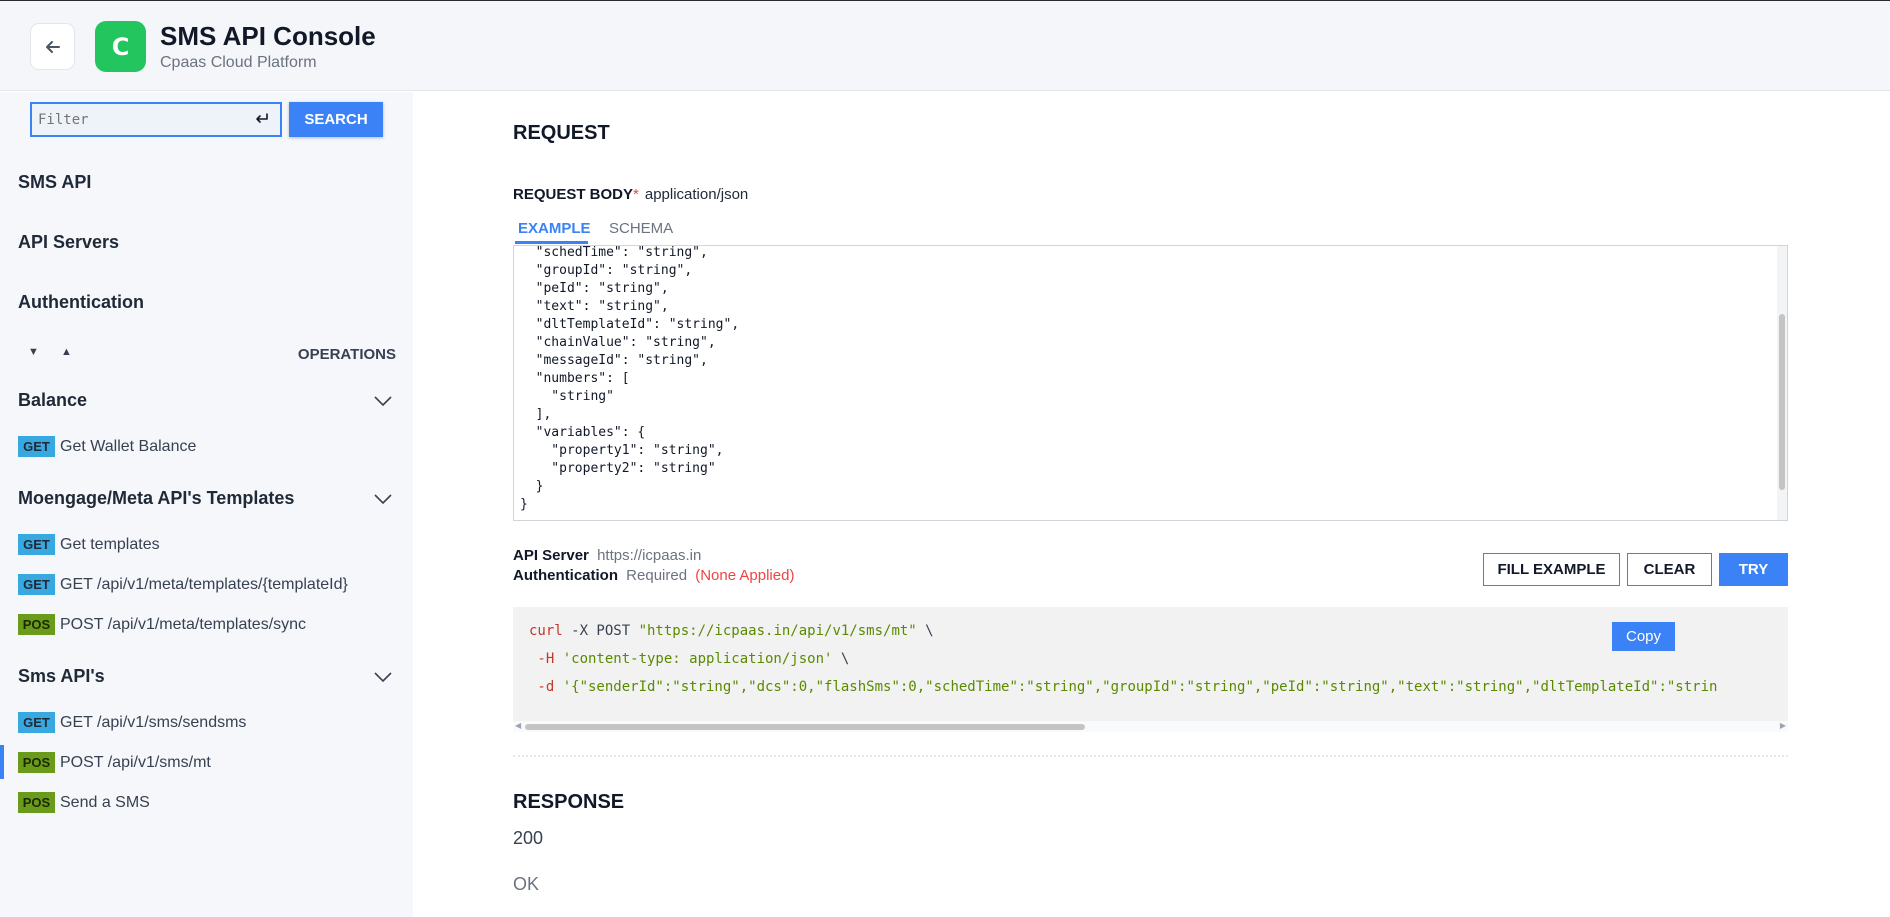  What do you see at coordinates (561, 133) in the screenshot?
I see `request-heading: REQUEST` at bounding box center [561, 133].